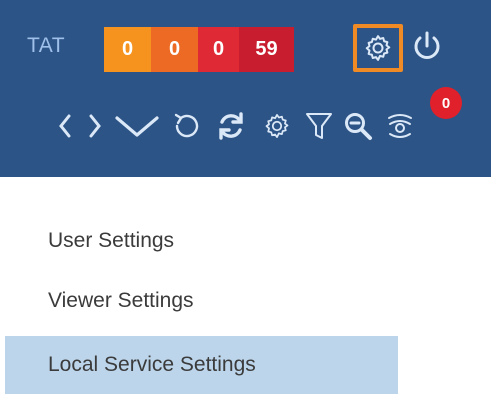 The image size is (499, 395). What do you see at coordinates (95, 126) in the screenshot?
I see `chevron-right-icon` at bounding box center [95, 126].